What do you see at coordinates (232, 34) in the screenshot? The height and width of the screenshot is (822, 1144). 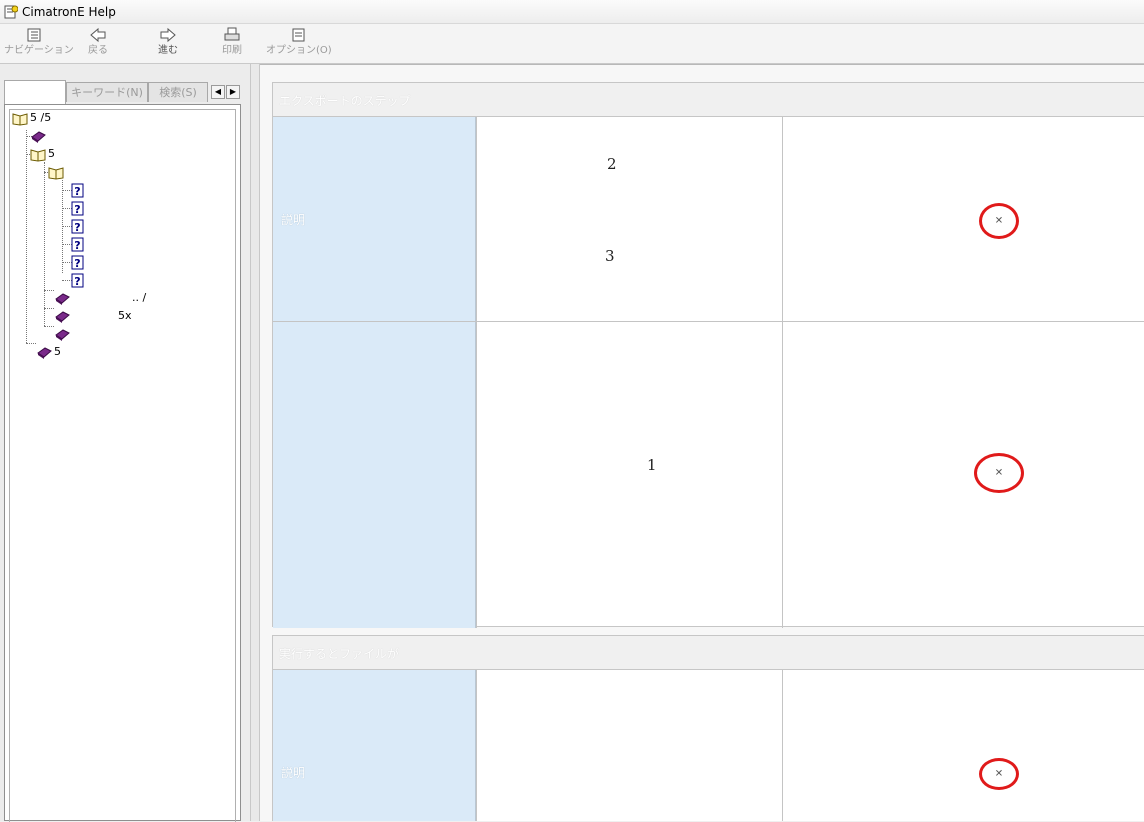 I see `print-icon` at bounding box center [232, 34].